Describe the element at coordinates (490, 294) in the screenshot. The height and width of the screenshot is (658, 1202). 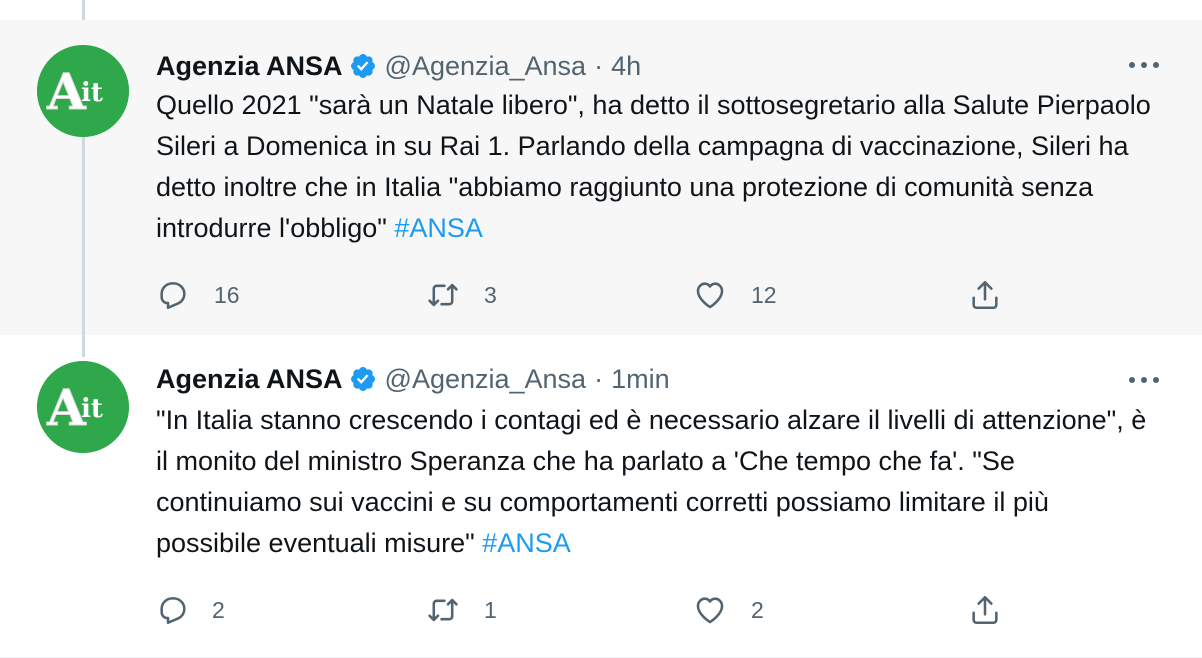
I see `retweet-count: 3` at that location.